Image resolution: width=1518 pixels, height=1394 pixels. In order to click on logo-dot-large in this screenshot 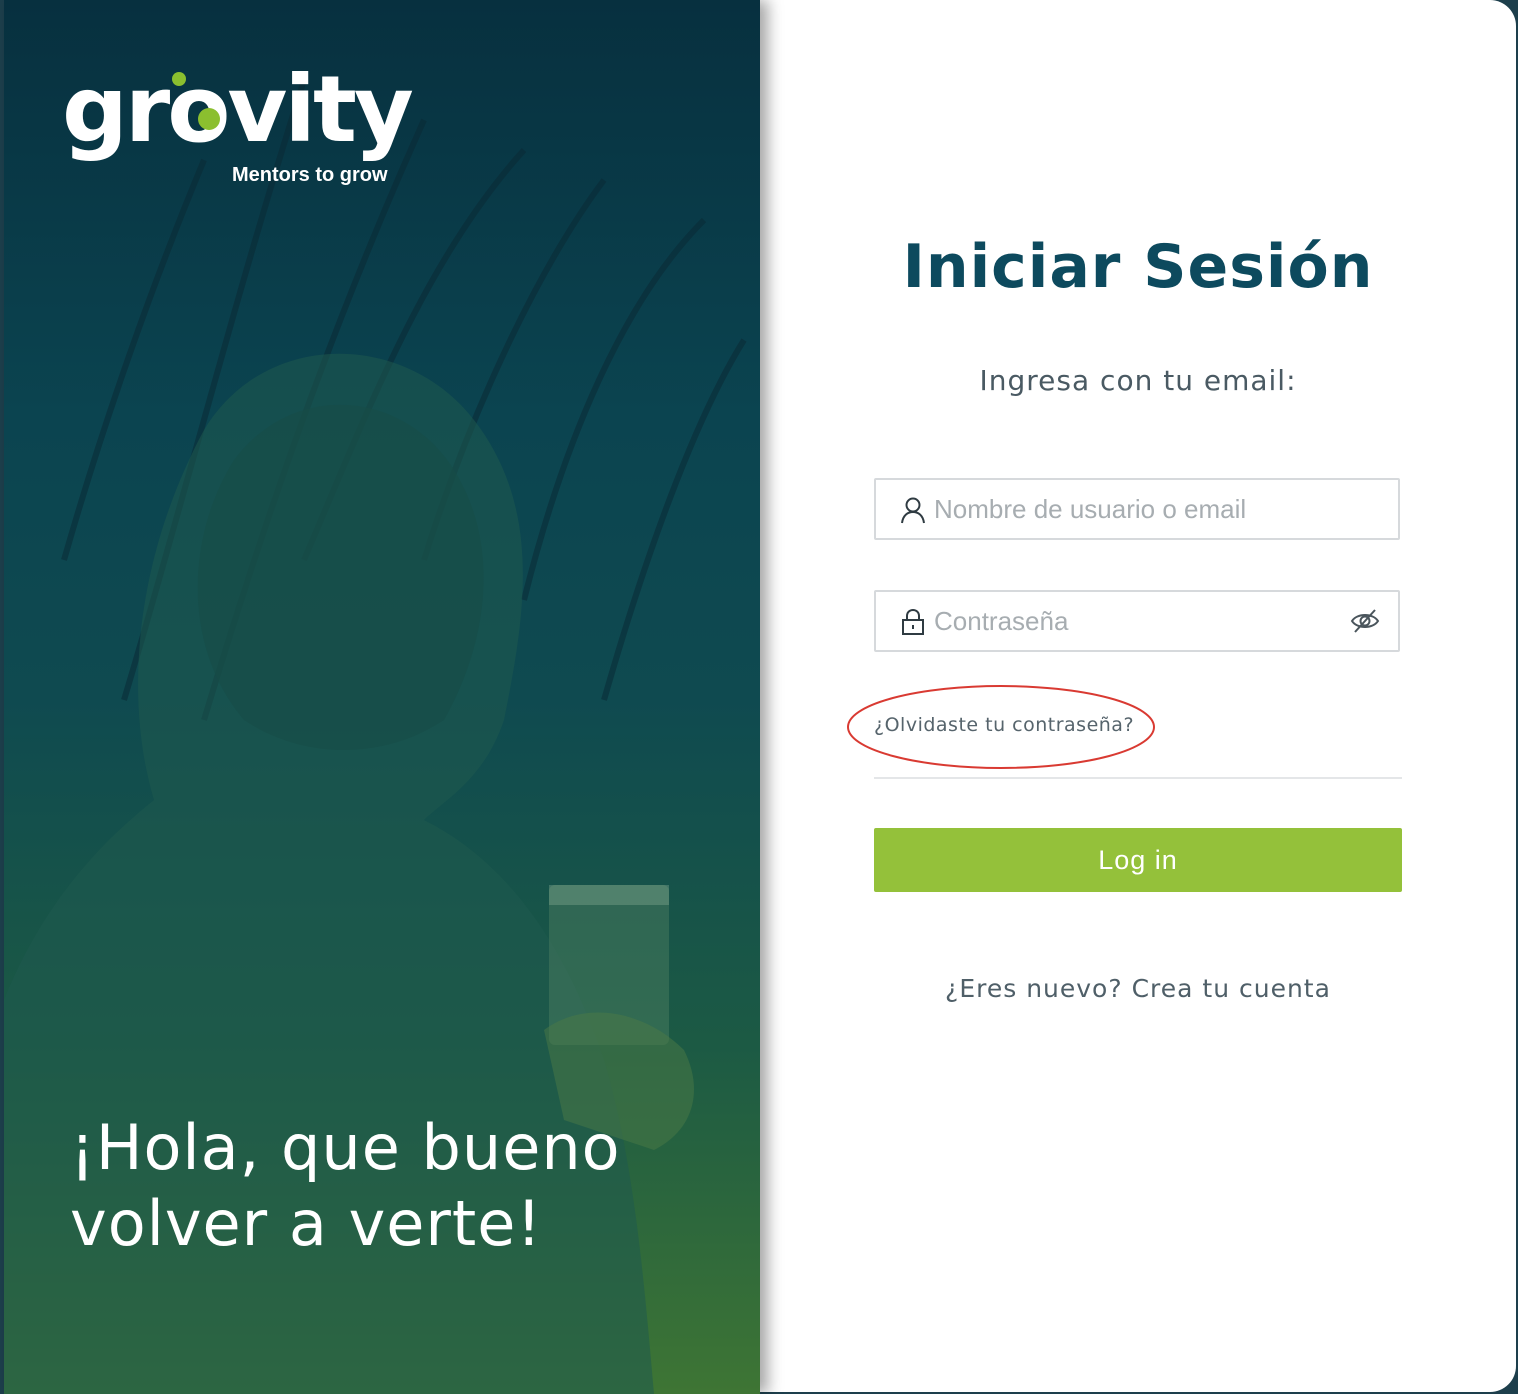, I will do `click(209, 119)`.